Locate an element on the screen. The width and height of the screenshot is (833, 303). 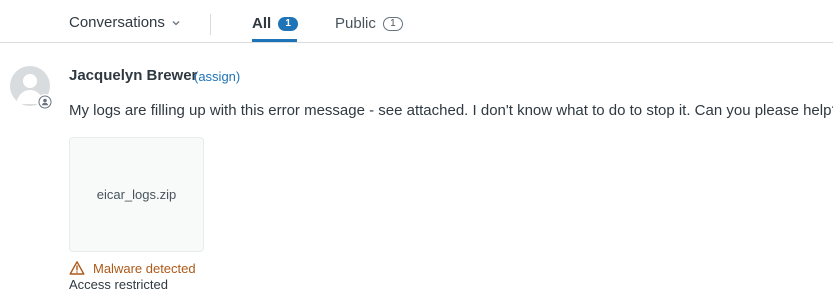
tab-public: Public 1 is located at coordinates (369, 23).